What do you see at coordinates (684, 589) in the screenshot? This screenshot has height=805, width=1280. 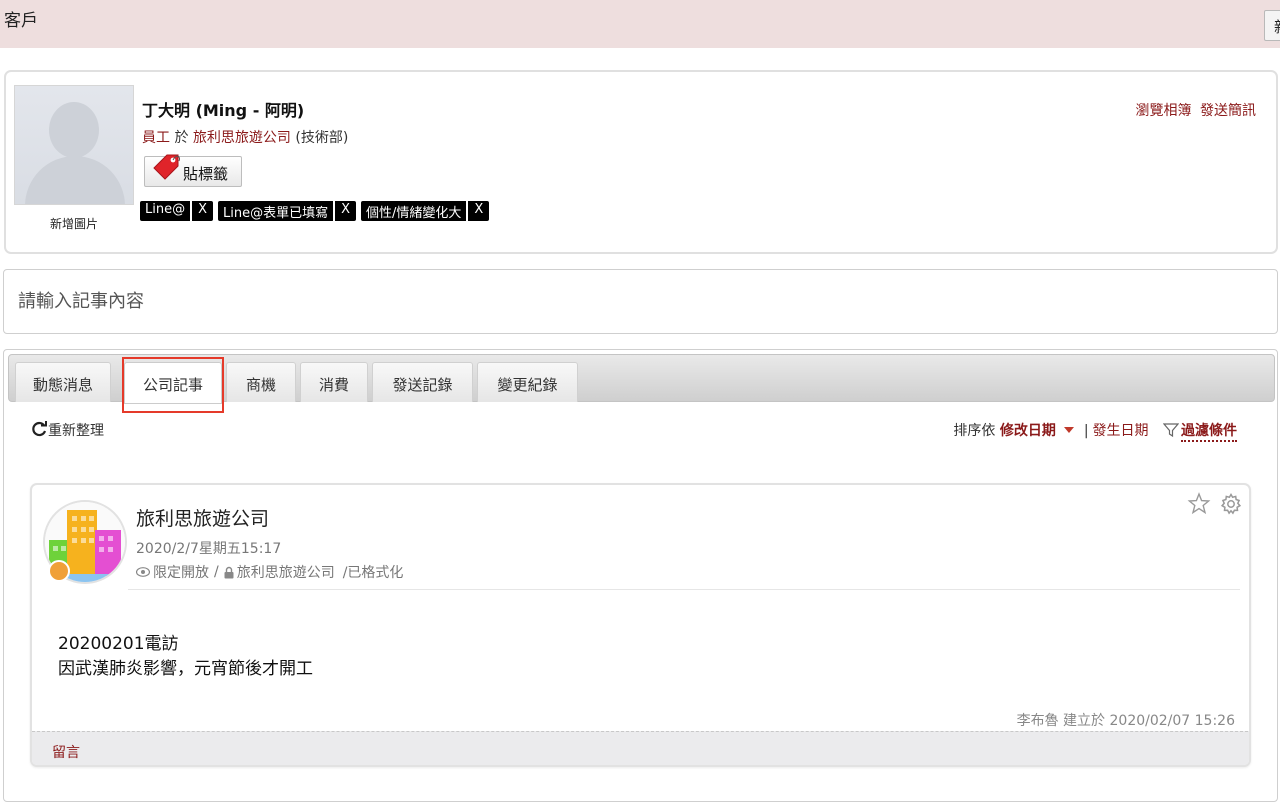 I see `card-divider` at bounding box center [684, 589].